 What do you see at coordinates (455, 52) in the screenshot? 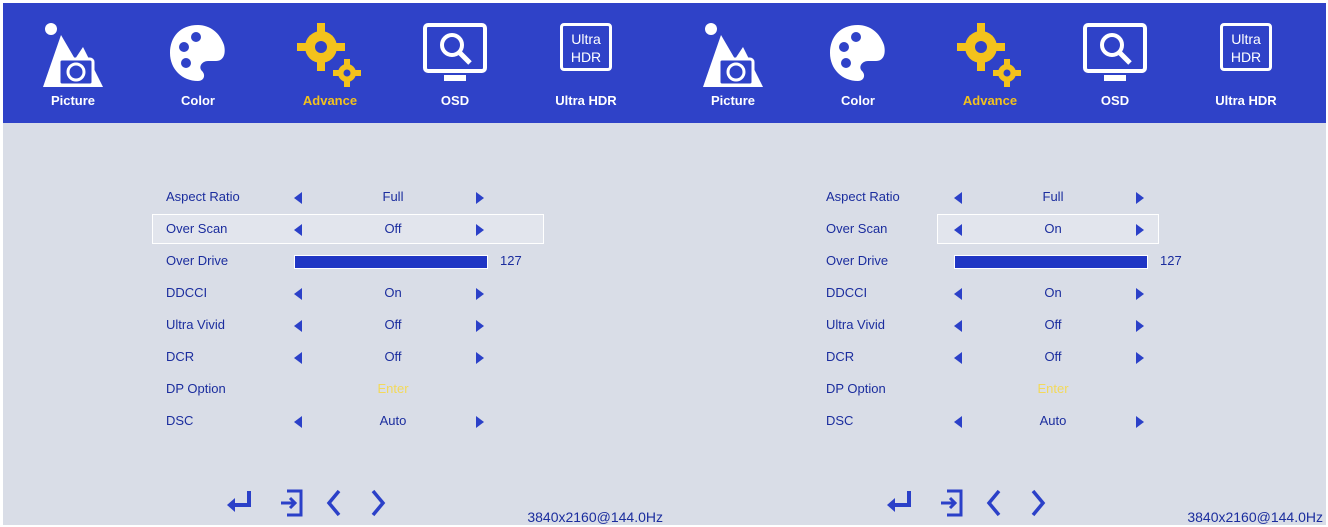
I see `monitor-magnifier-icon` at bounding box center [455, 52].